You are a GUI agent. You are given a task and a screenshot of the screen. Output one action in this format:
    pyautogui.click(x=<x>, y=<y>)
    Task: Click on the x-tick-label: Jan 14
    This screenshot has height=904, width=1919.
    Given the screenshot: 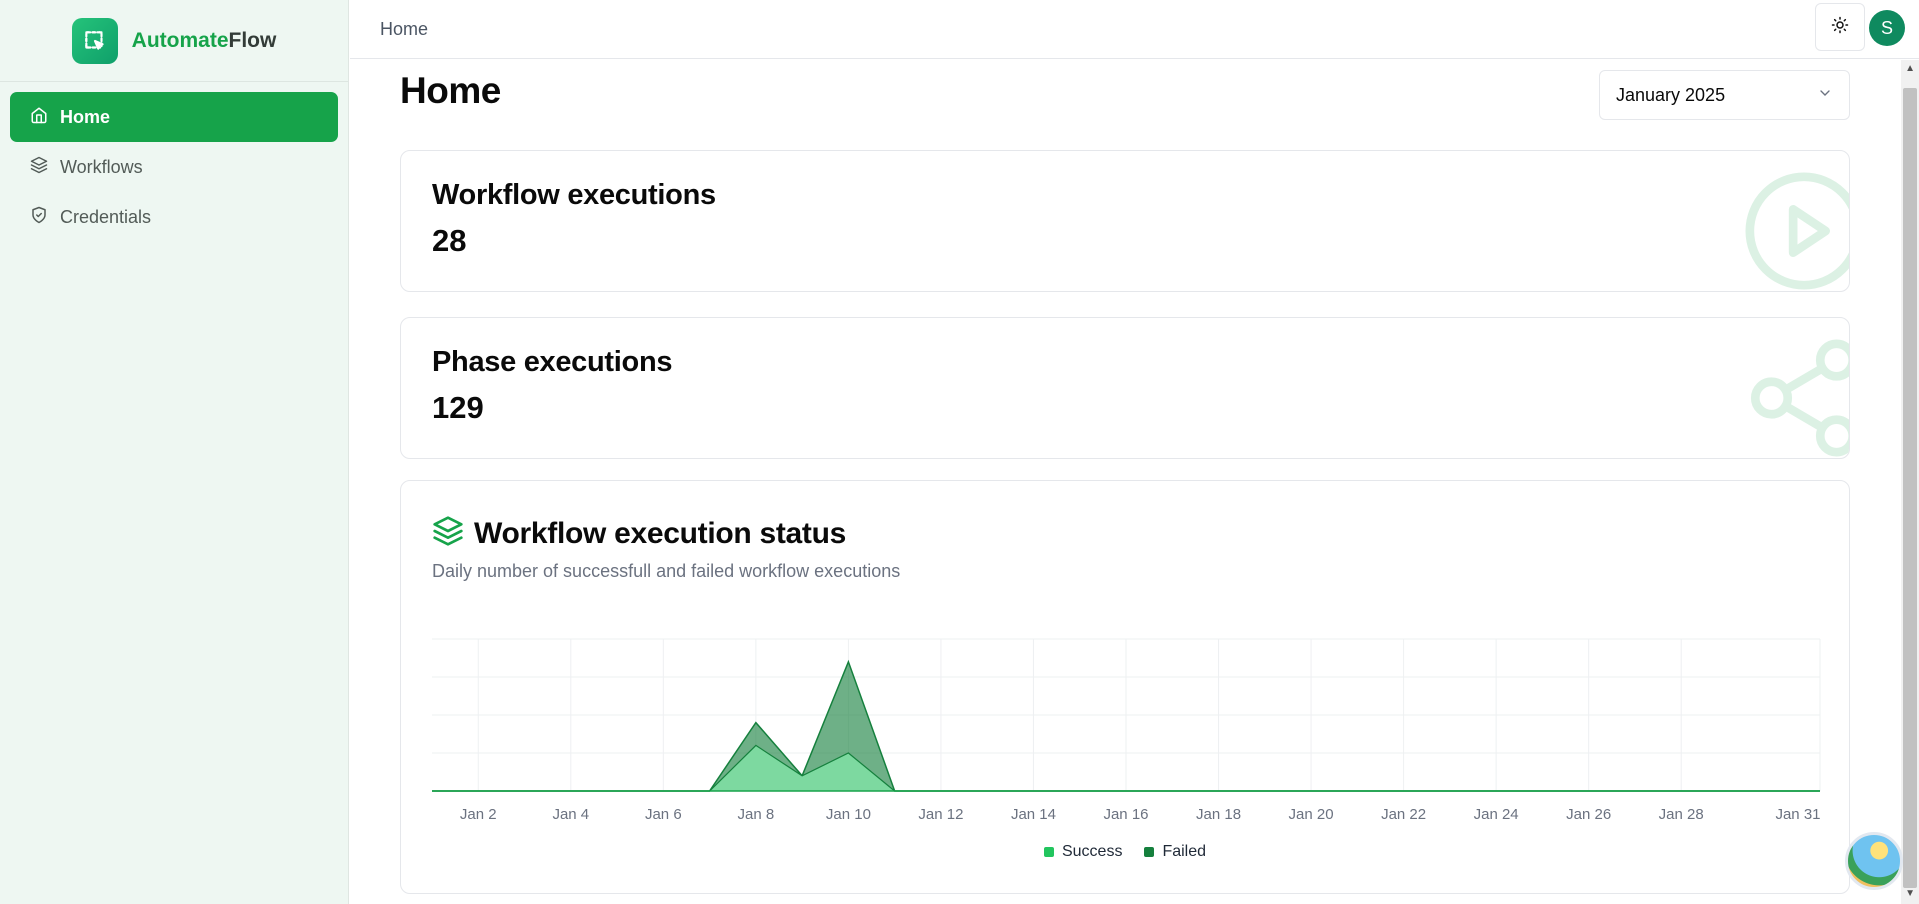 What is the action you would take?
    pyautogui.click(x=1033, y=814)
    